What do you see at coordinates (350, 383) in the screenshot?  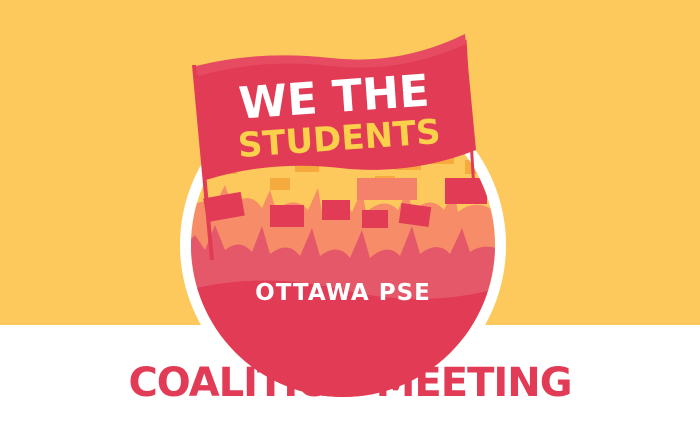 I see `page-title: COALITION MEETING` at bounding box center [350, 383].